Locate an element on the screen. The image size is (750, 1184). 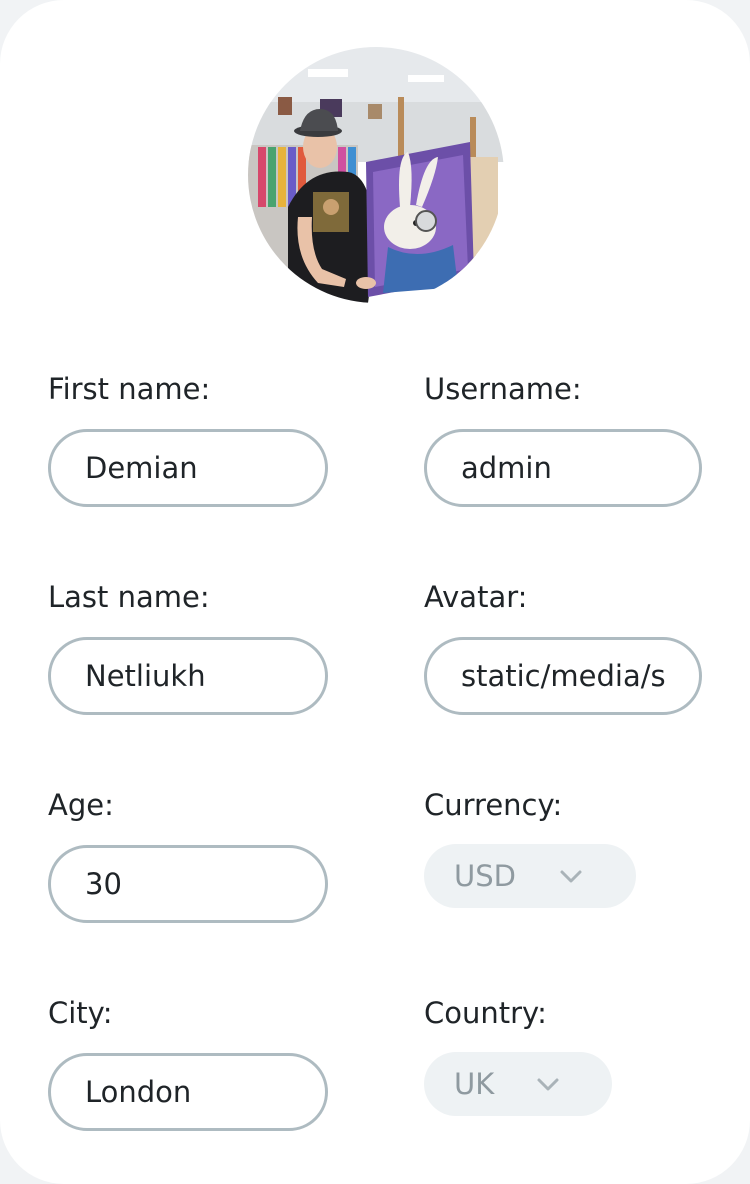
first-name-value: Demian is located at coordinates (141, 468).